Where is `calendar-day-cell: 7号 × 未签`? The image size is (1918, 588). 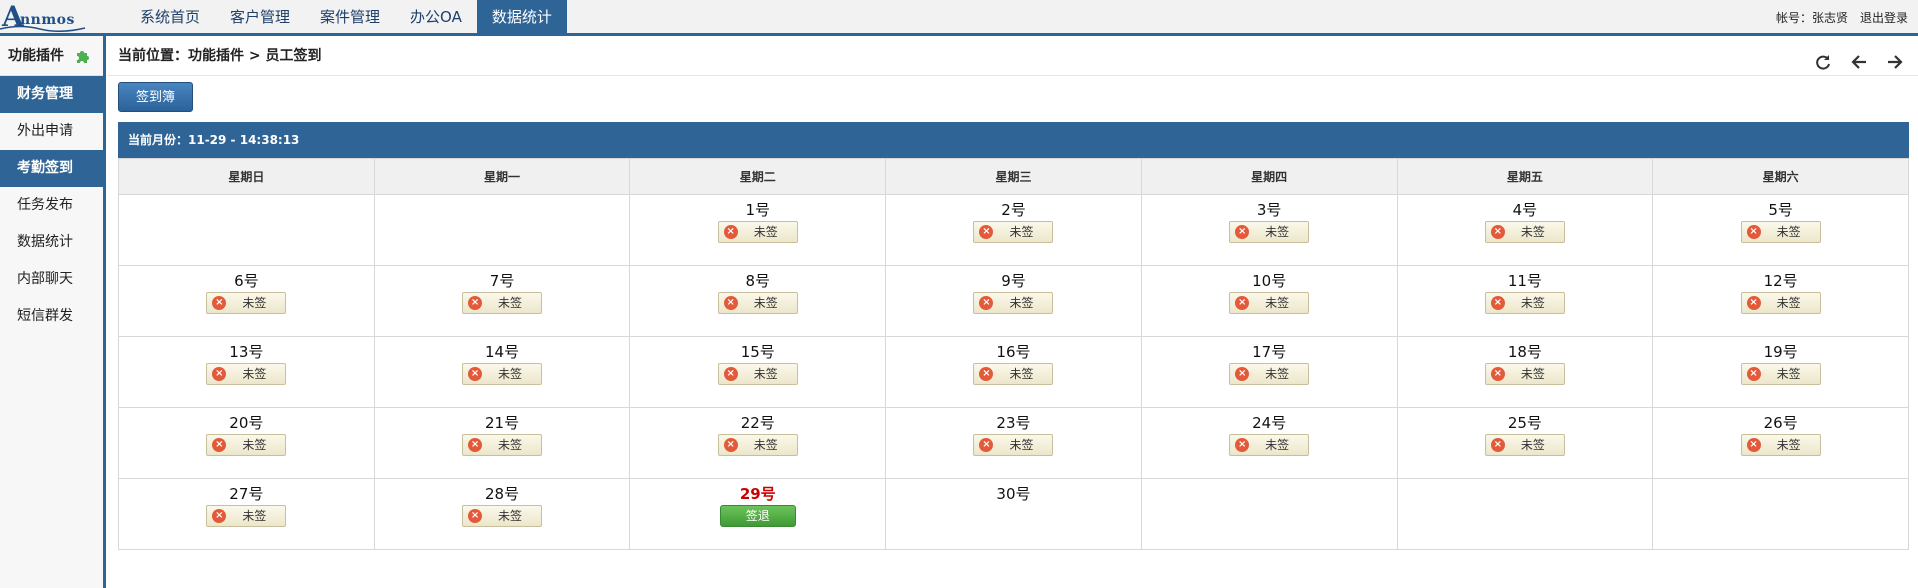
calendar-day-cell: 7号 × 未签 is located at coordinates (502, 301).